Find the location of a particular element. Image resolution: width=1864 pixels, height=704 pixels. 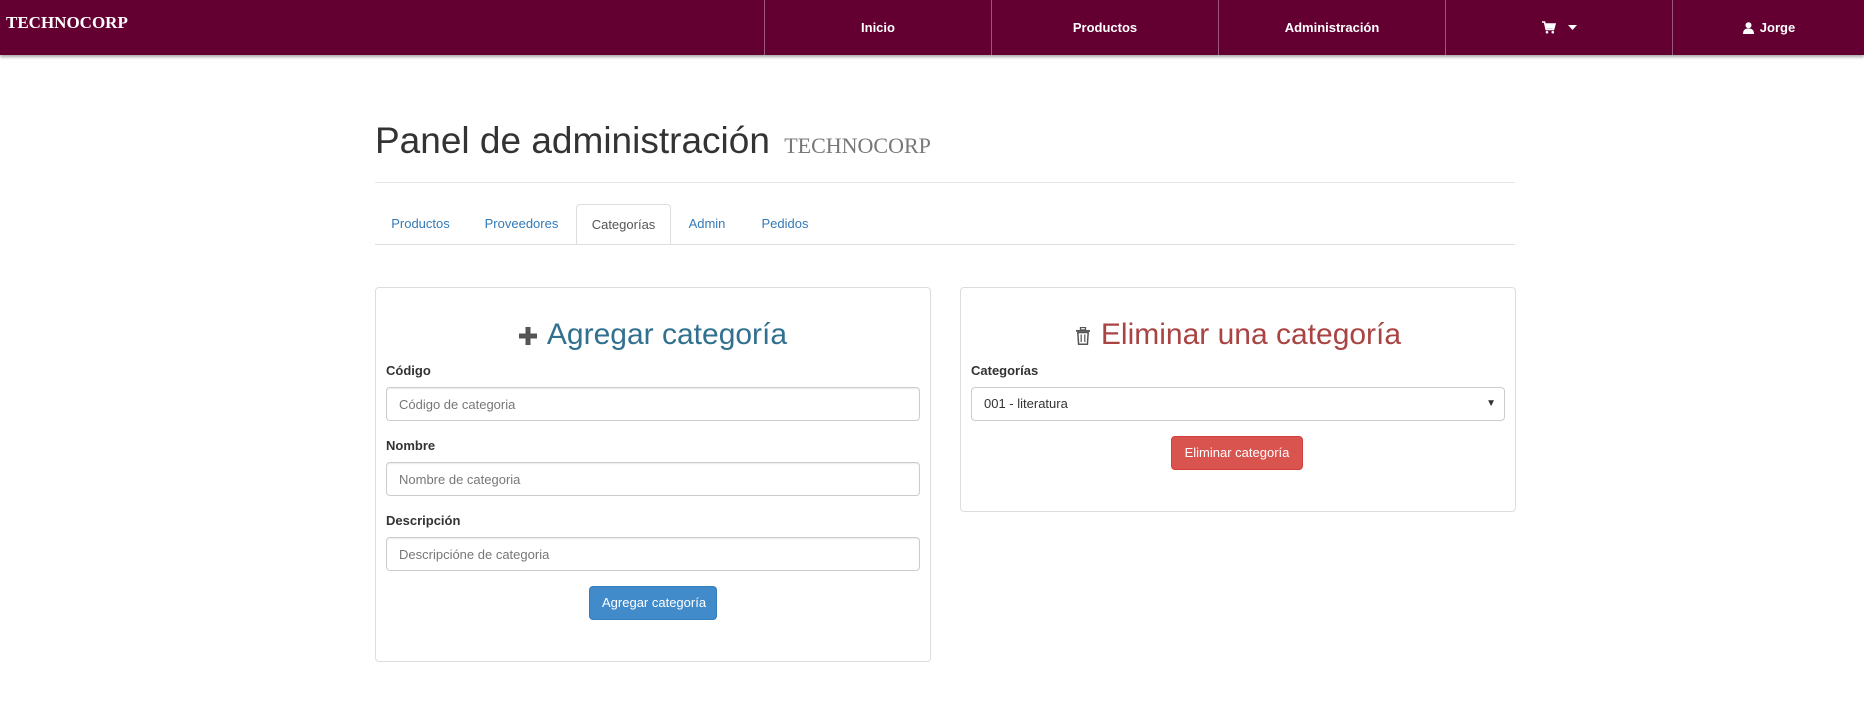

user-icon is located at coordinates (1748, 27).